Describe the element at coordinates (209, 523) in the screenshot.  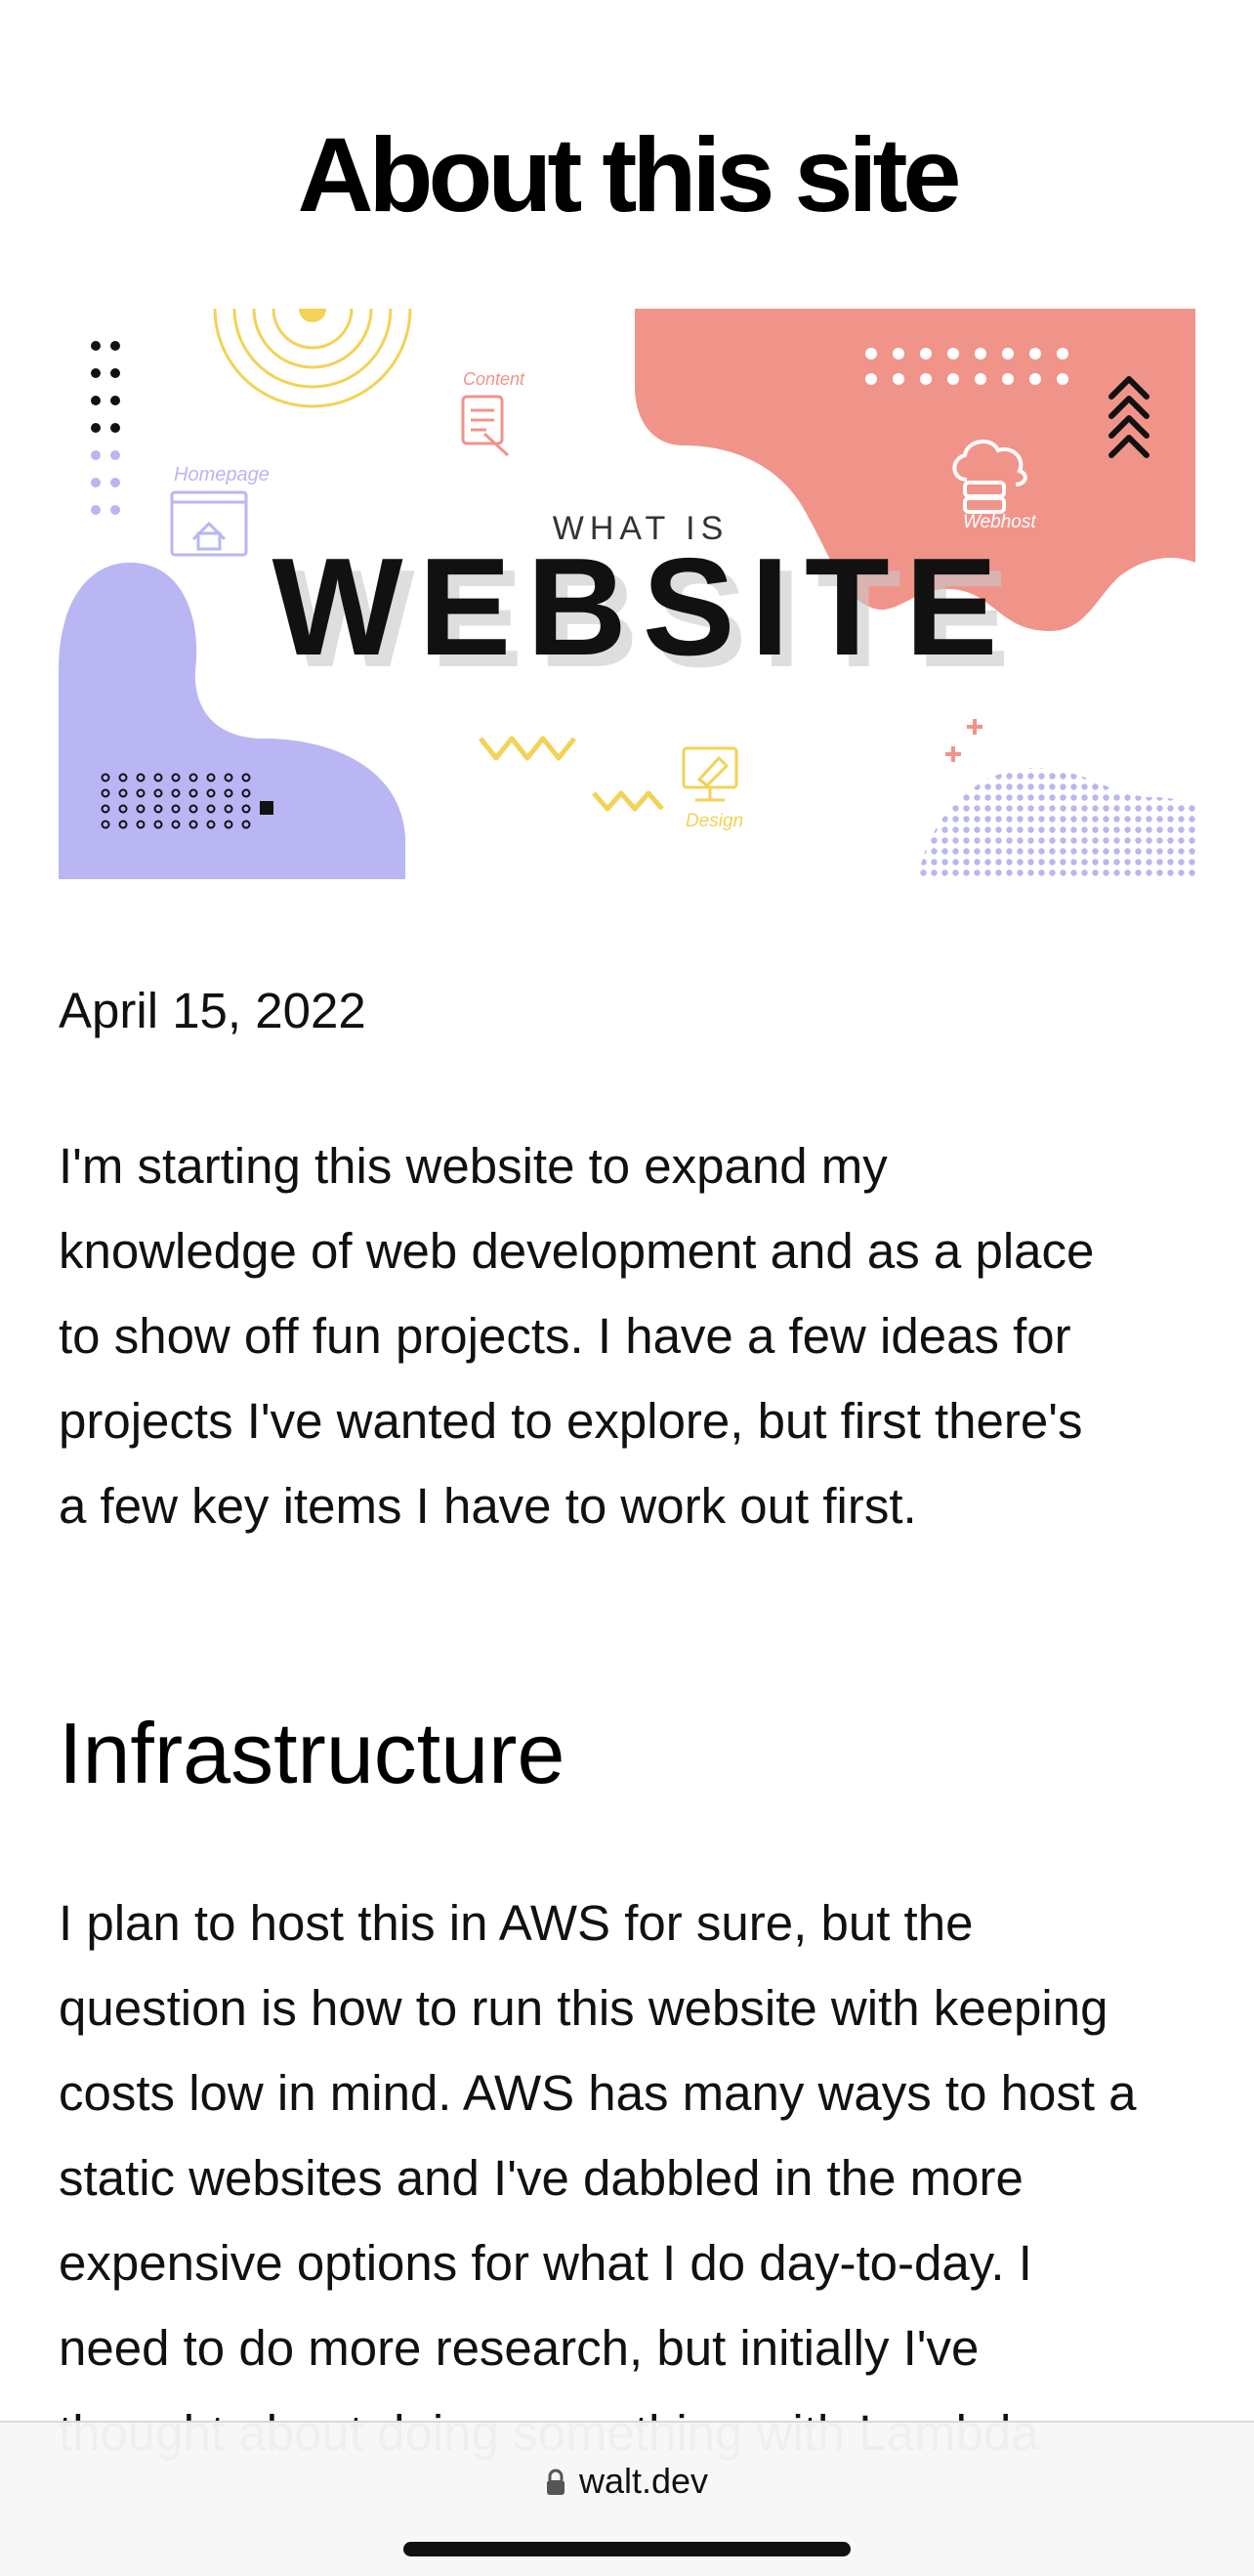
I see `homepage-icon` at that location.